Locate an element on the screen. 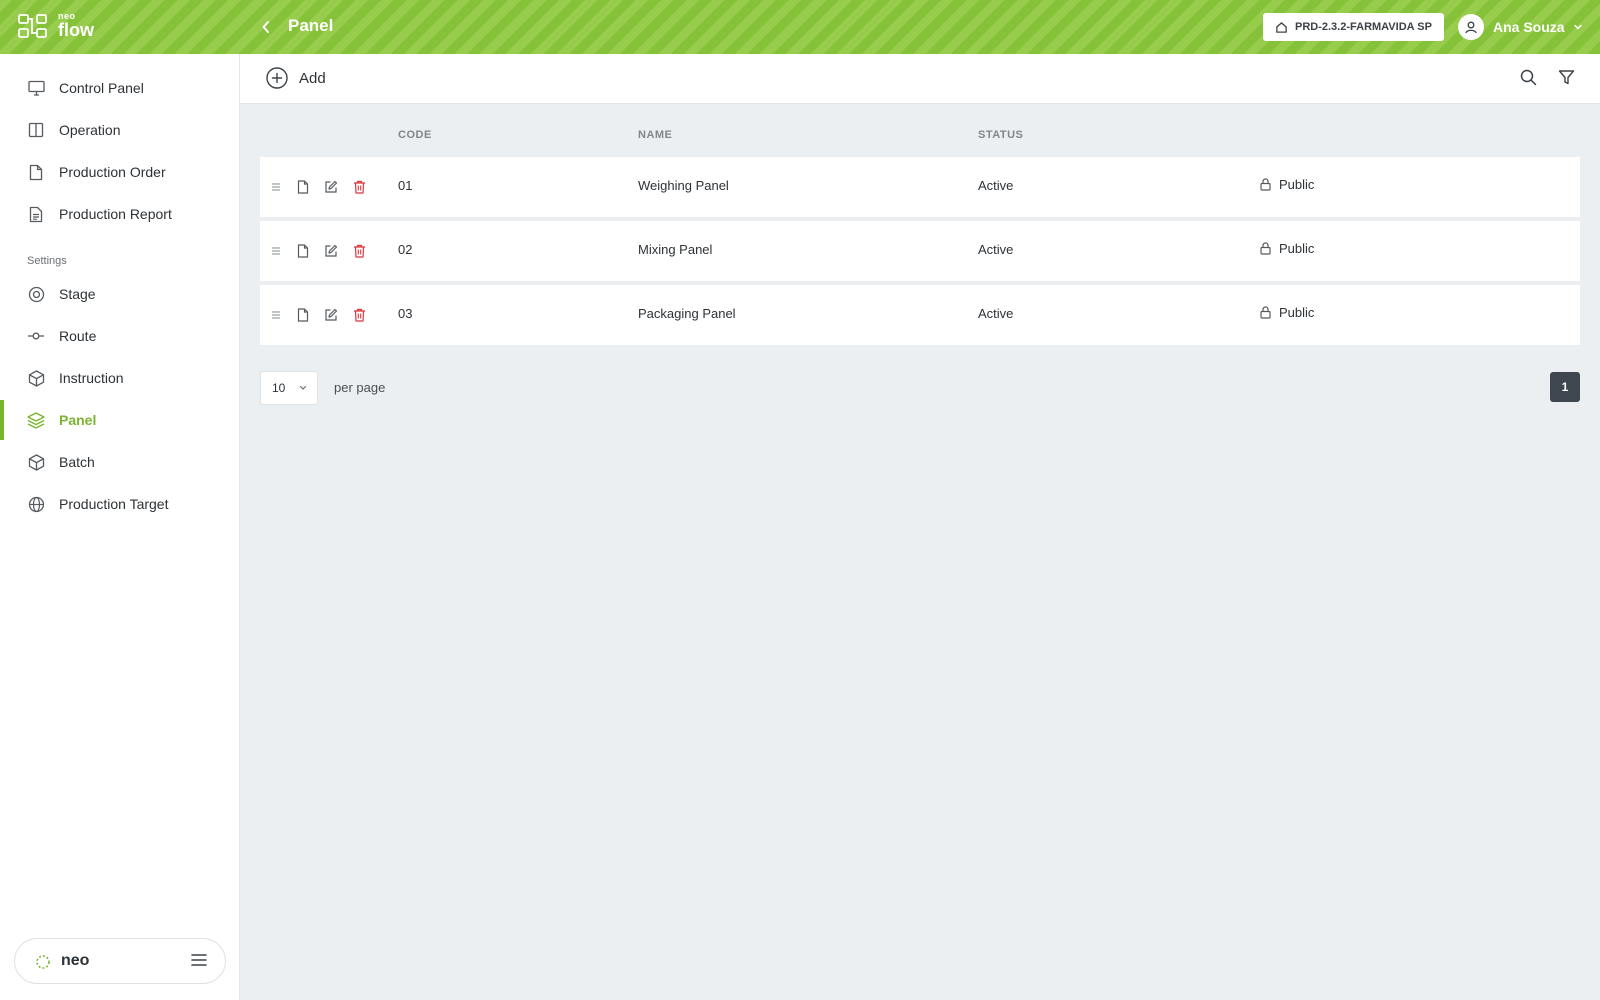  per-page-select: 10 is located at coordinates (289, 388).